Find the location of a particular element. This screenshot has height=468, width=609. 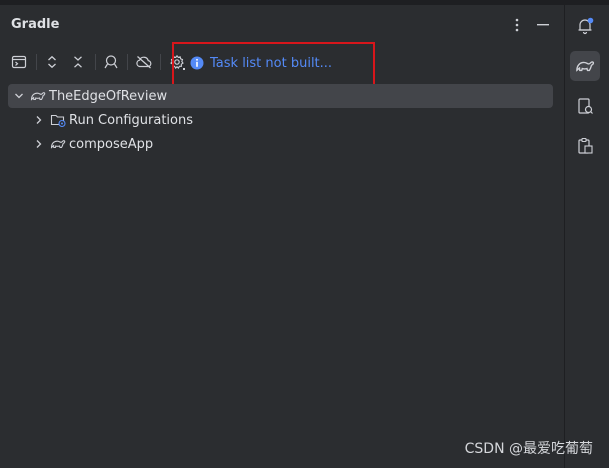

notifications-button is located at coordinates (585, 26).